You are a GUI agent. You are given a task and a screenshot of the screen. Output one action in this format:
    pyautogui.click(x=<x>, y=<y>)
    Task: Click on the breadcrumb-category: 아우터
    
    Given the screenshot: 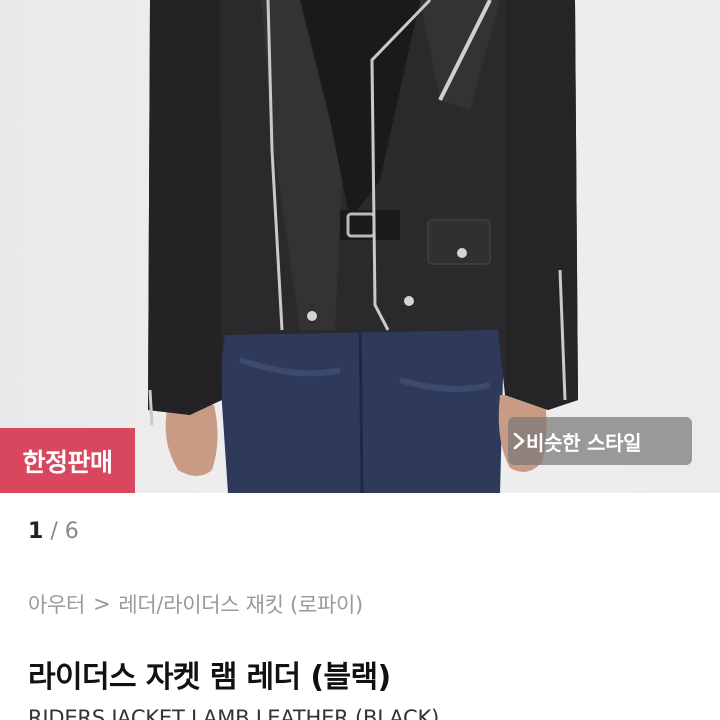 What is the action you would take?
    pyautogui.click(x=56, y=604)
    